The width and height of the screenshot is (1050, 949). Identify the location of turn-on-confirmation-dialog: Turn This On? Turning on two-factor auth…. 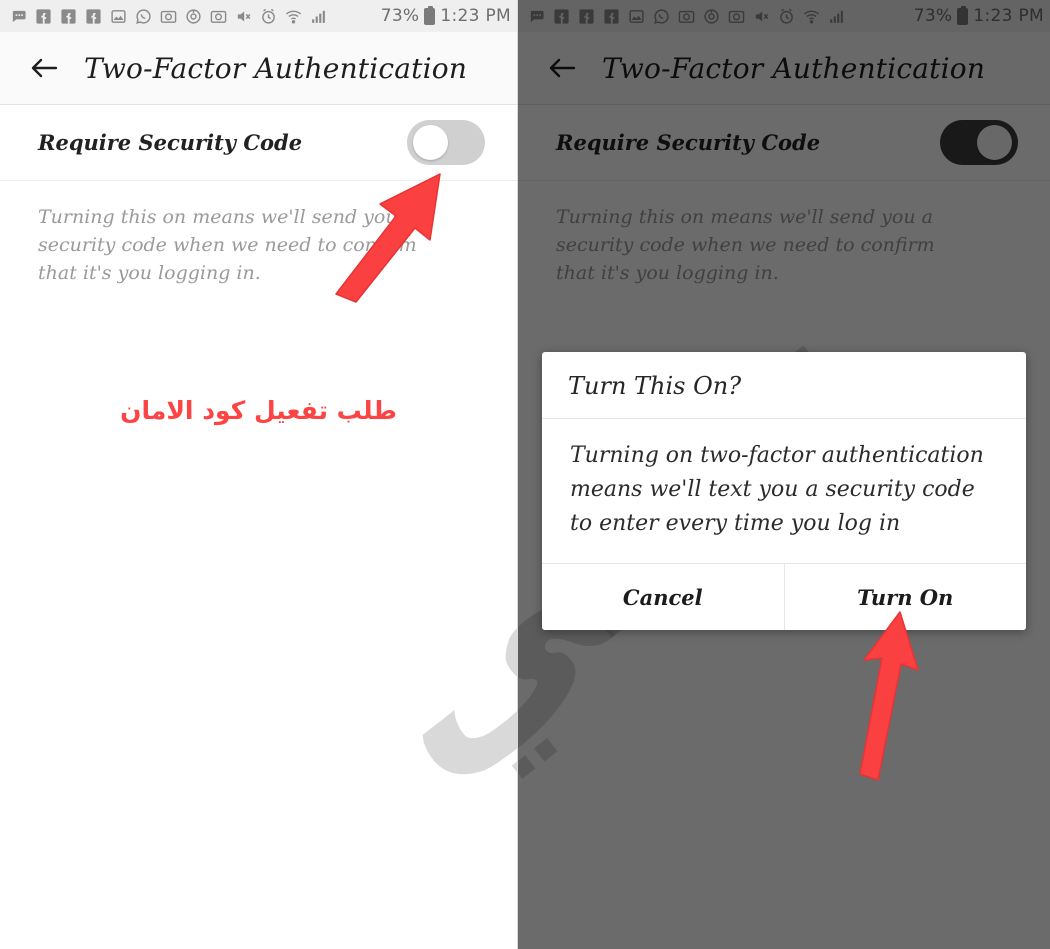
(784, 491).